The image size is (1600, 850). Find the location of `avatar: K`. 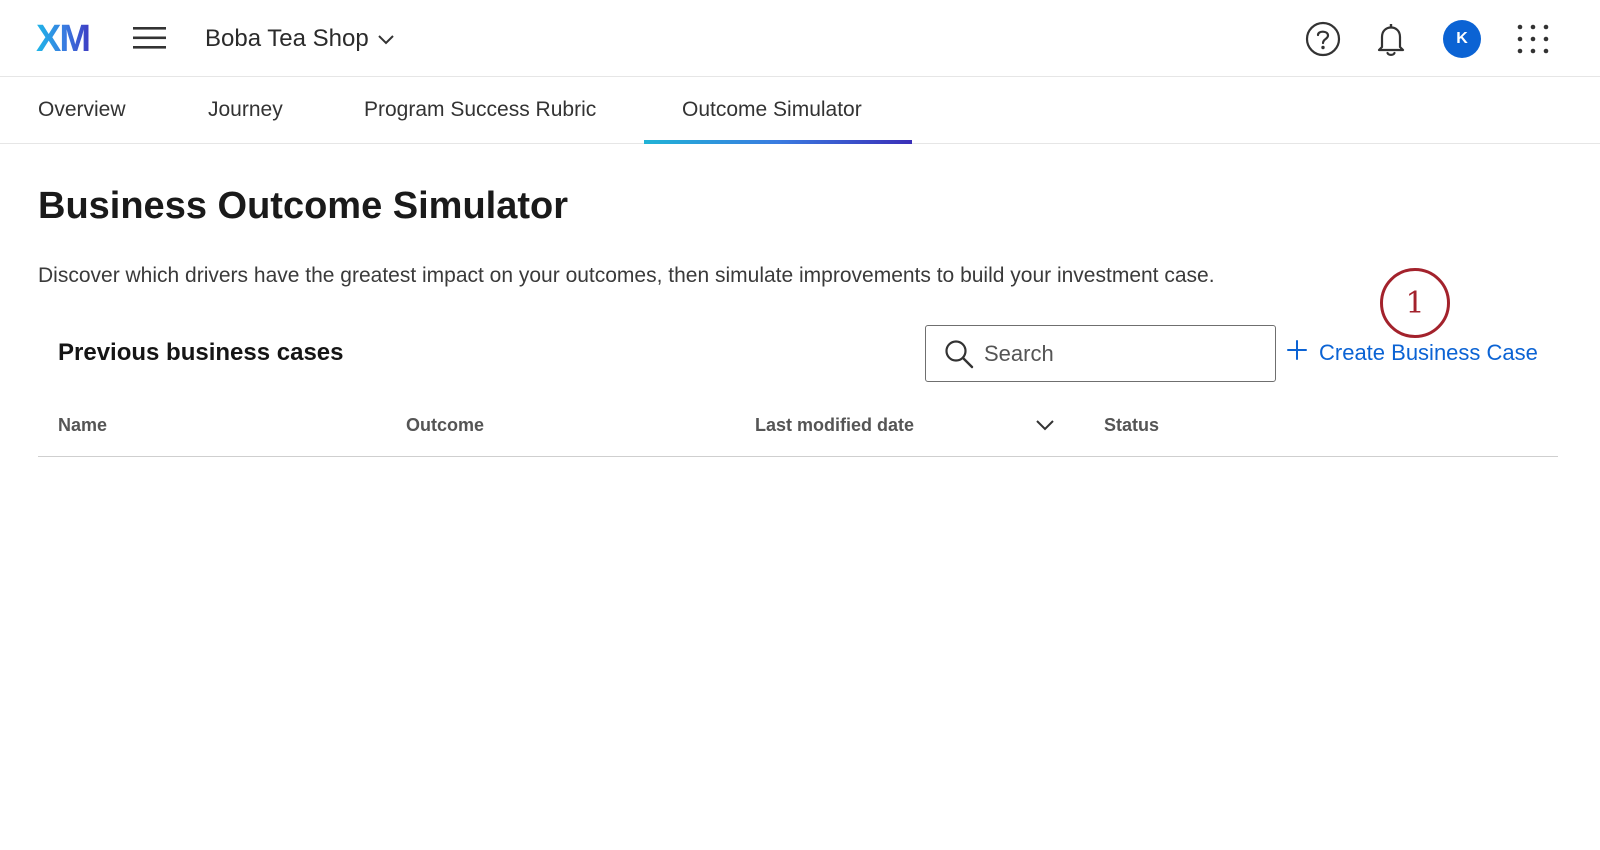

avatar: K is located at coordinates (1462, 39).